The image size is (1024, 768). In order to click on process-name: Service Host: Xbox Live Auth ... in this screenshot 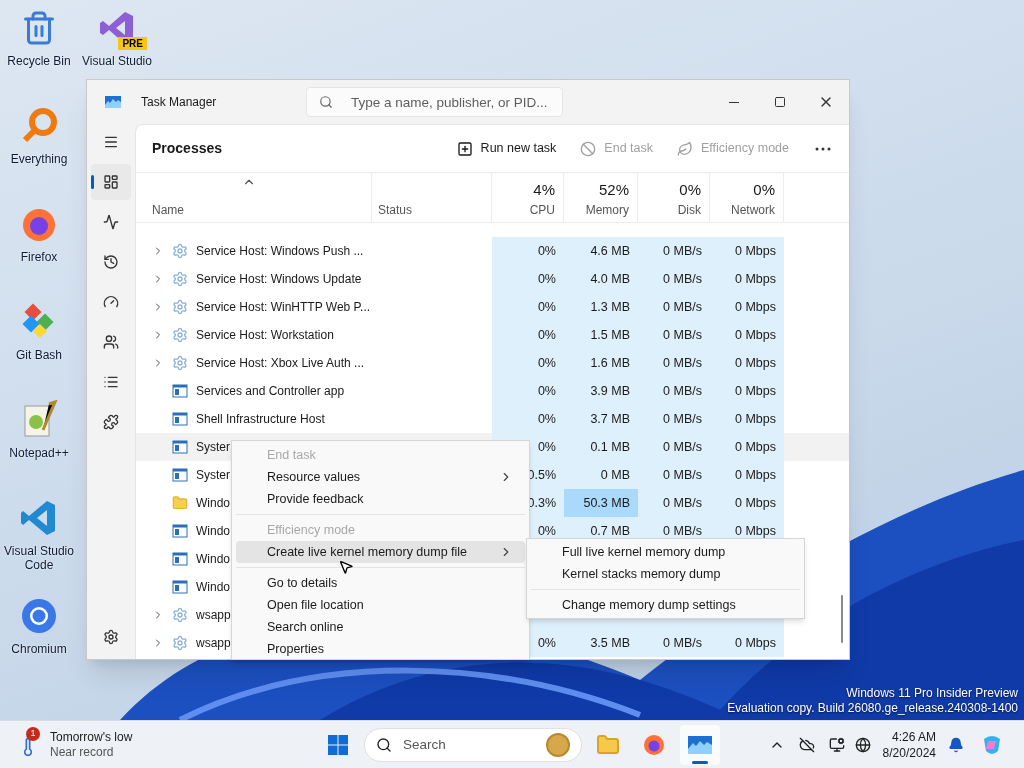, I will do `click(280, 363)`.